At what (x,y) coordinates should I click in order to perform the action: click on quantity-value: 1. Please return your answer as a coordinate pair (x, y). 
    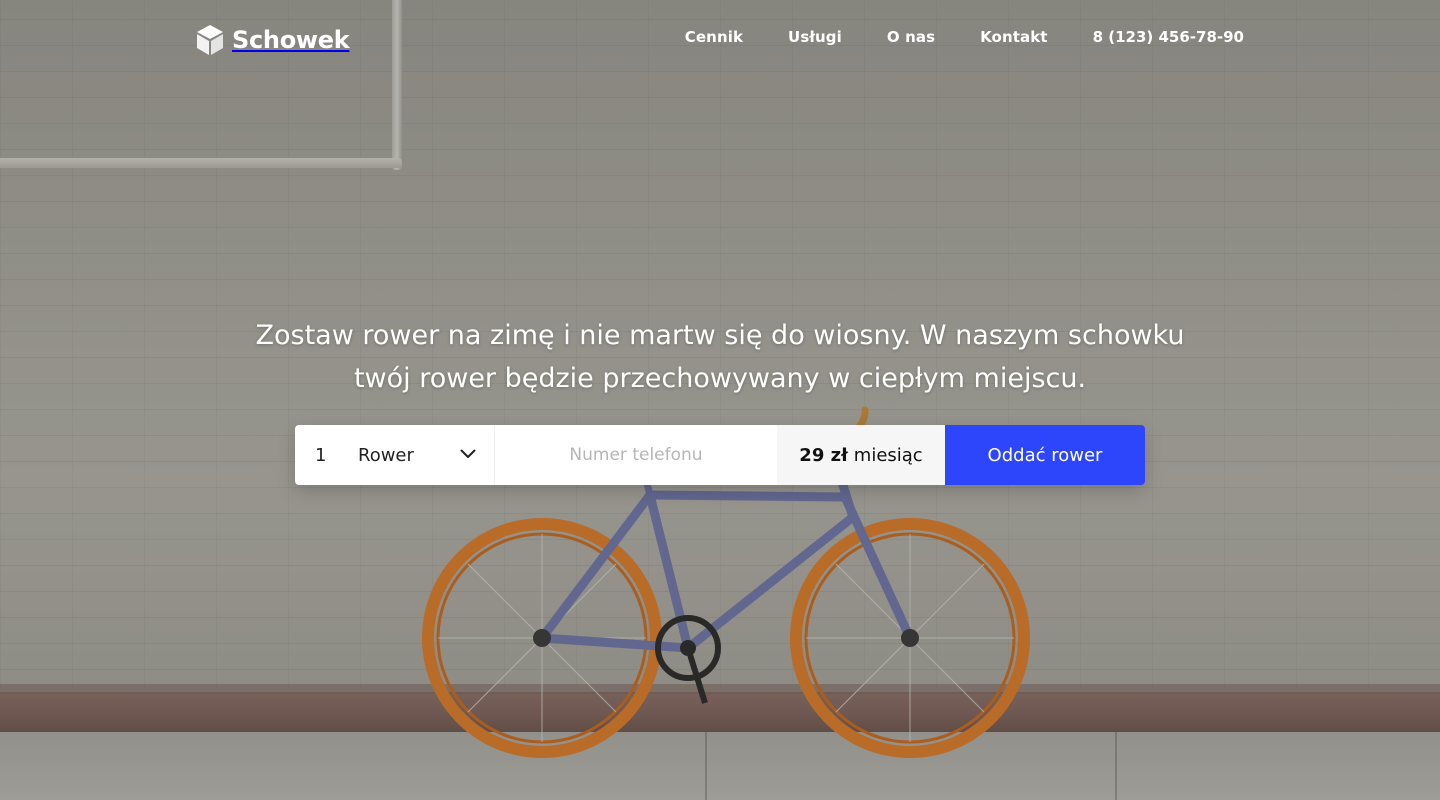
    Looking at the image, I should click on (321, 455).